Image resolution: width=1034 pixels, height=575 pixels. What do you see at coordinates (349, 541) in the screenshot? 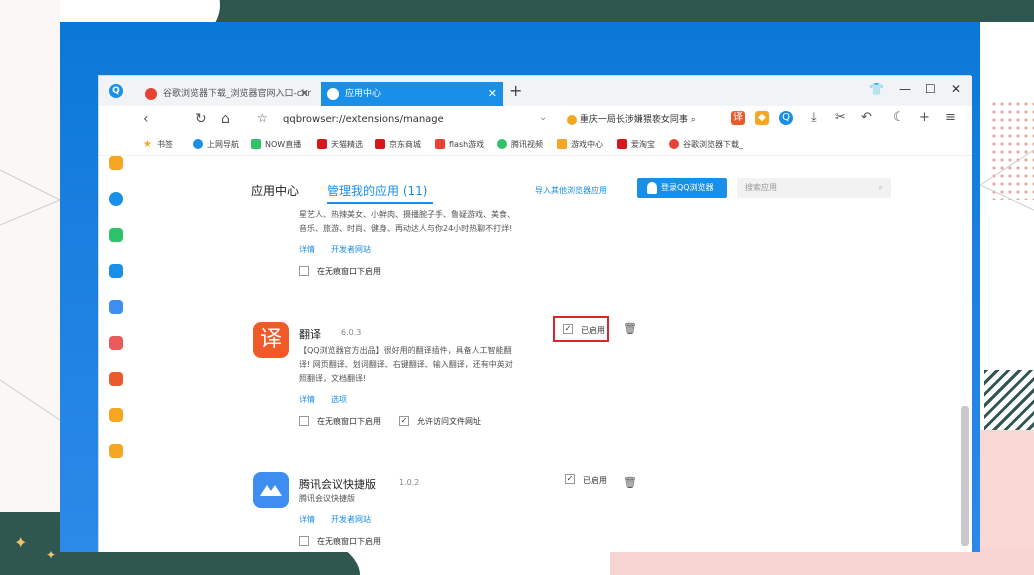
I see `incognito-label: 在无痕窗口下启用` at bounding box center [349, 541].